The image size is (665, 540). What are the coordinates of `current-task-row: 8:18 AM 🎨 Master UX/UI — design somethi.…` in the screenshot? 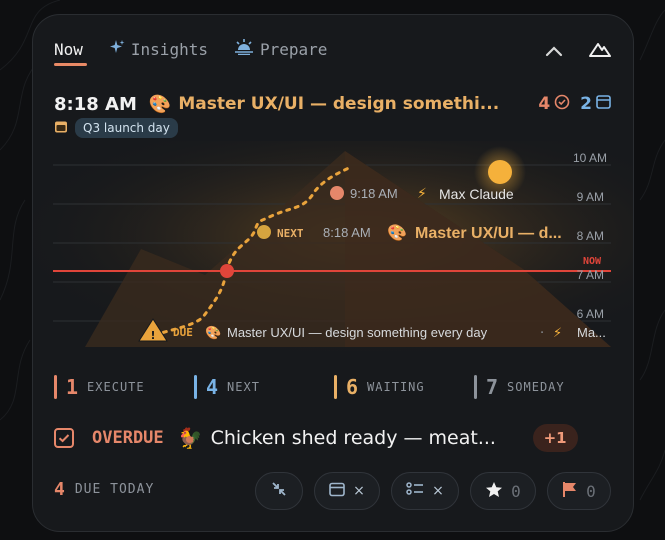 It's located at (332, 104).